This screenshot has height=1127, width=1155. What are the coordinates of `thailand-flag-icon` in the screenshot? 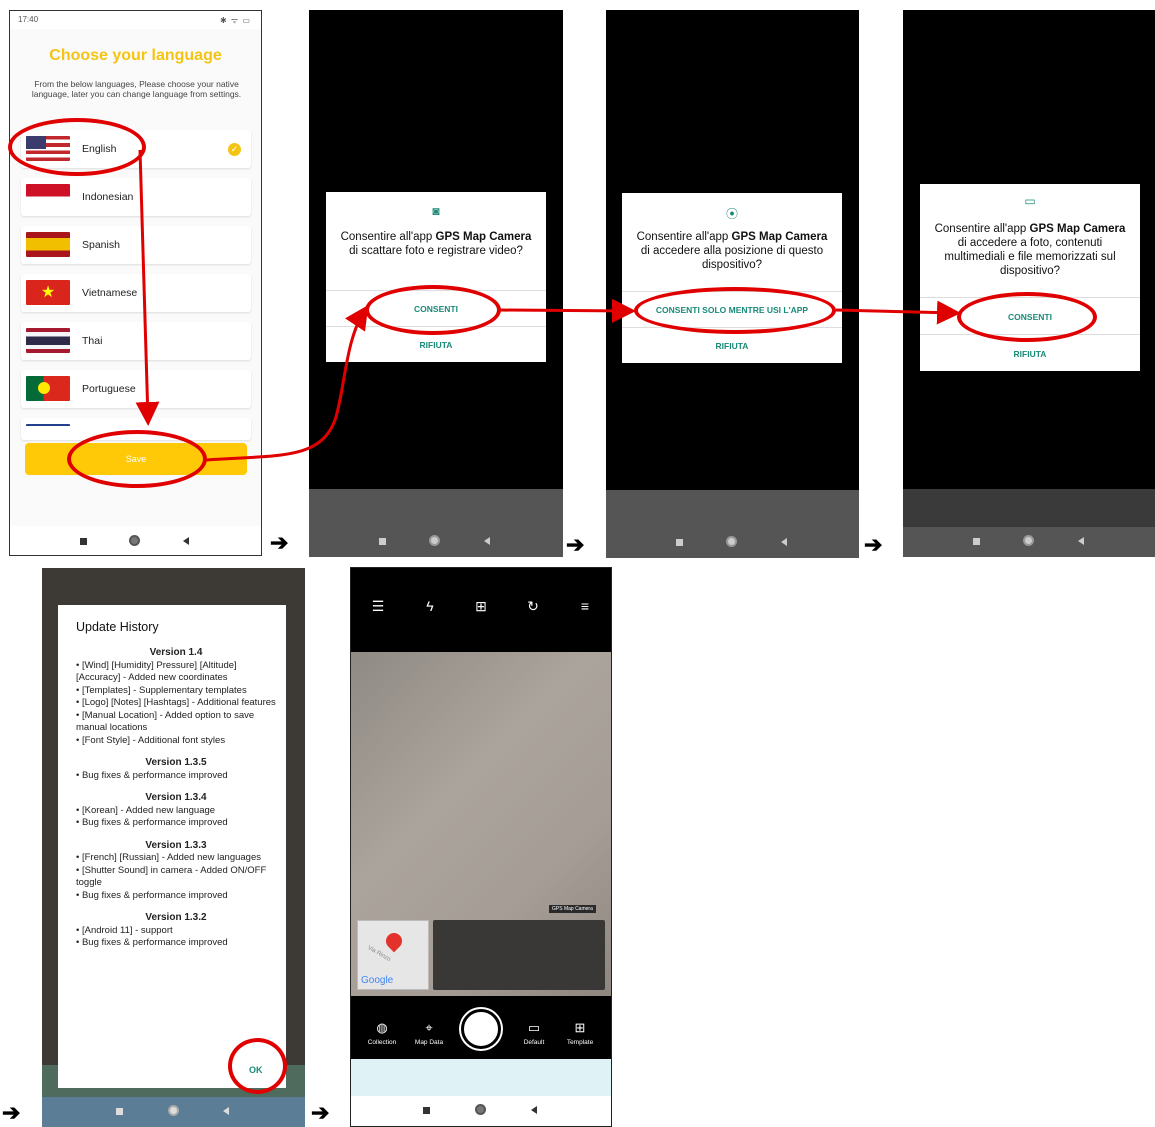 It's located at (48, 340).